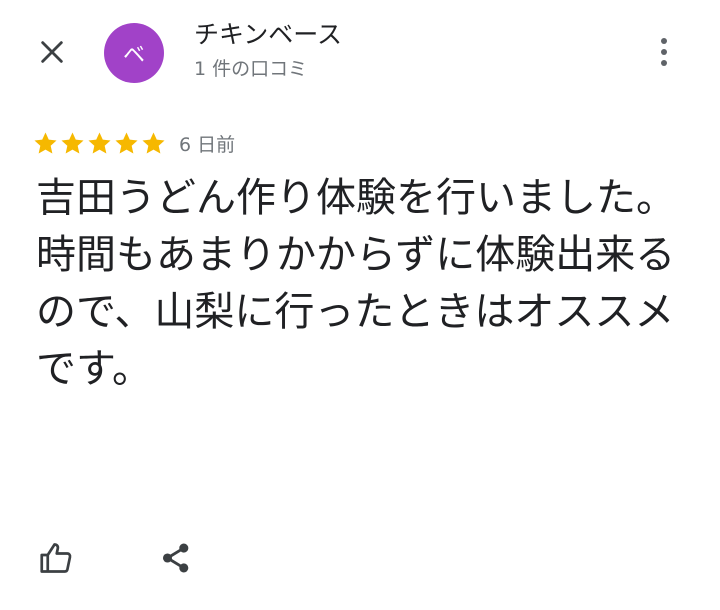  I want to click on share-icon, so click(175, 558).